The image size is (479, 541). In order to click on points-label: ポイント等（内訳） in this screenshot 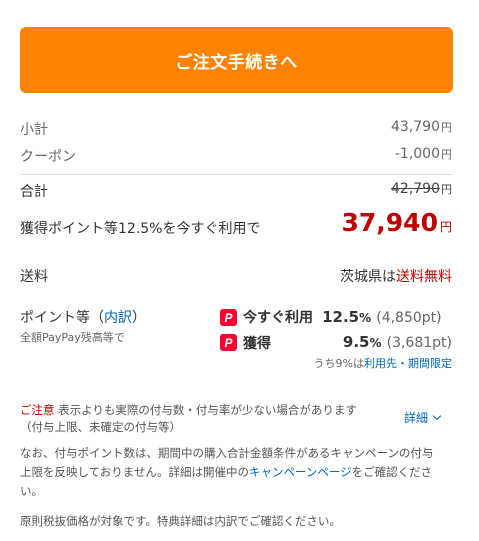, I will do `click(83, 318)`.